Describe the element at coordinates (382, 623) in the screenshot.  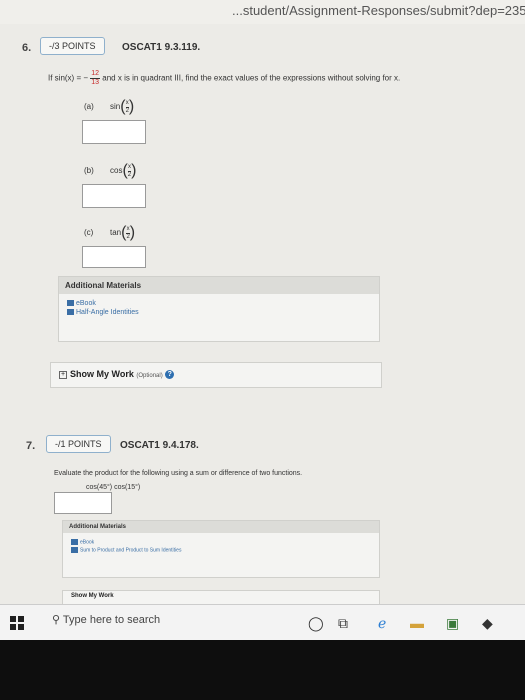
I see `edge-browser-icon: ℯ` at that location.